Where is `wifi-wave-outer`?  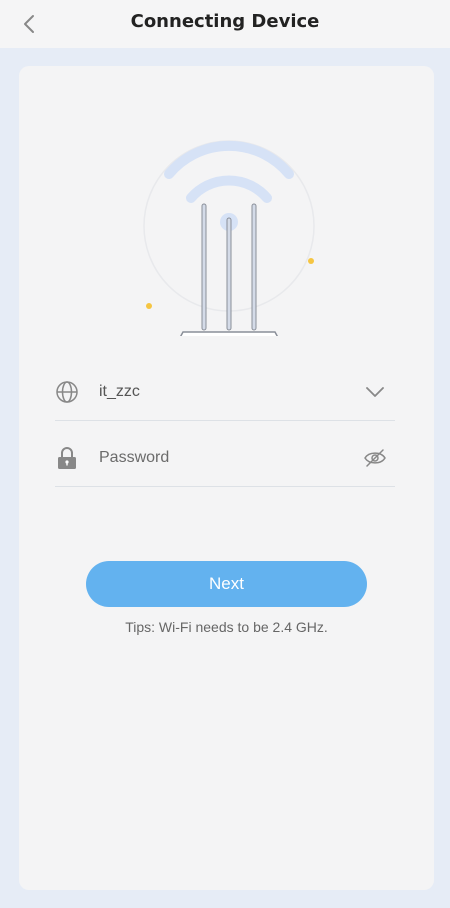
wifi-wave-outer is located at coordinates (229, 159).